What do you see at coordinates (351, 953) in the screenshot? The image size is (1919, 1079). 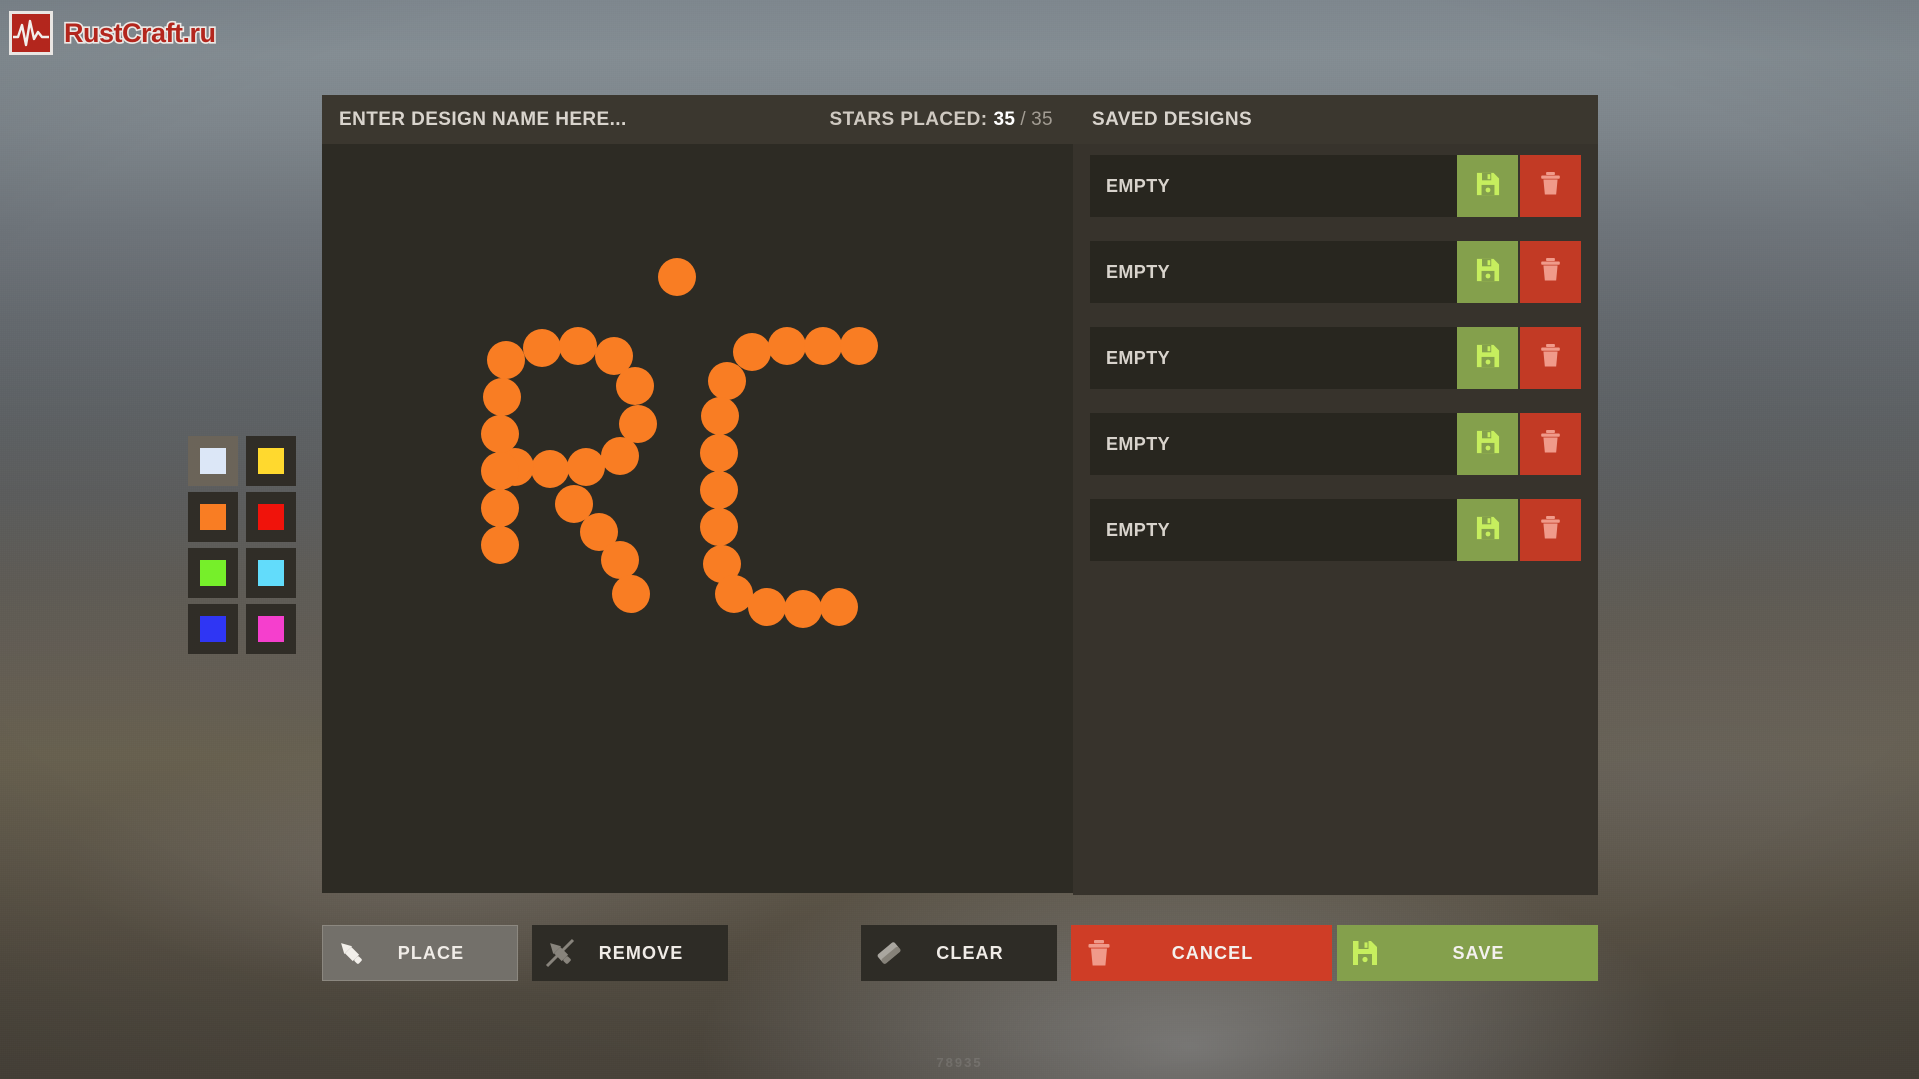 I see `firework-rocket-icon` at bounding box center [351, 953].